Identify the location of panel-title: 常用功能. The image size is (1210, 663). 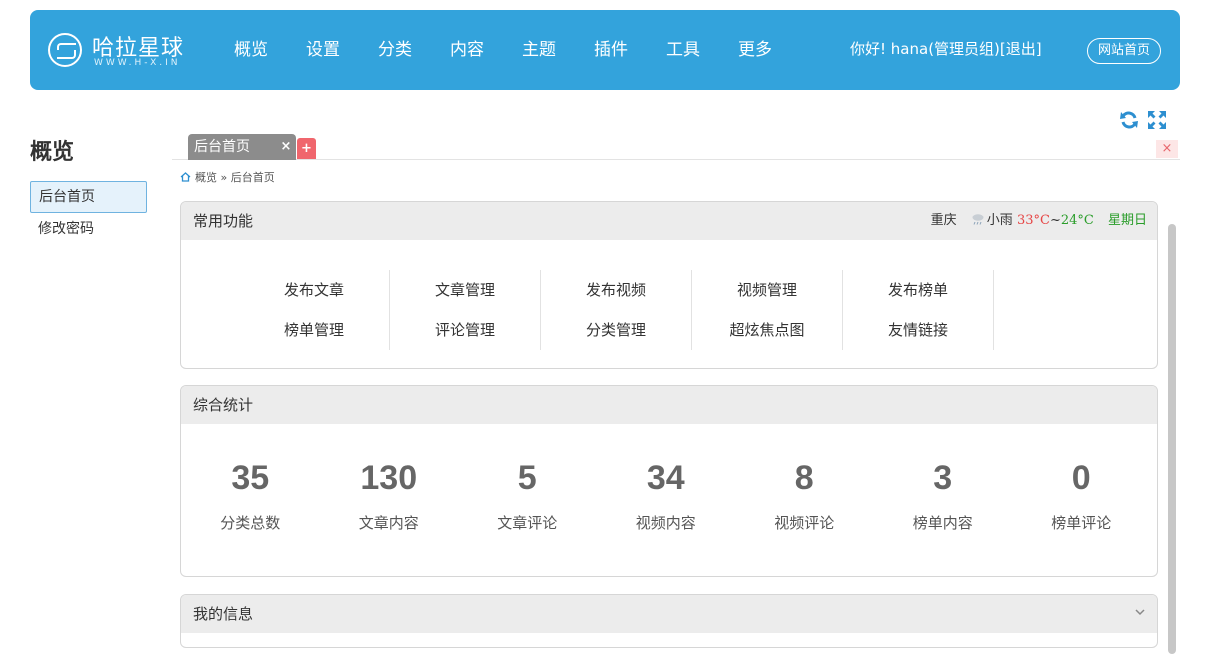
(223, 221).